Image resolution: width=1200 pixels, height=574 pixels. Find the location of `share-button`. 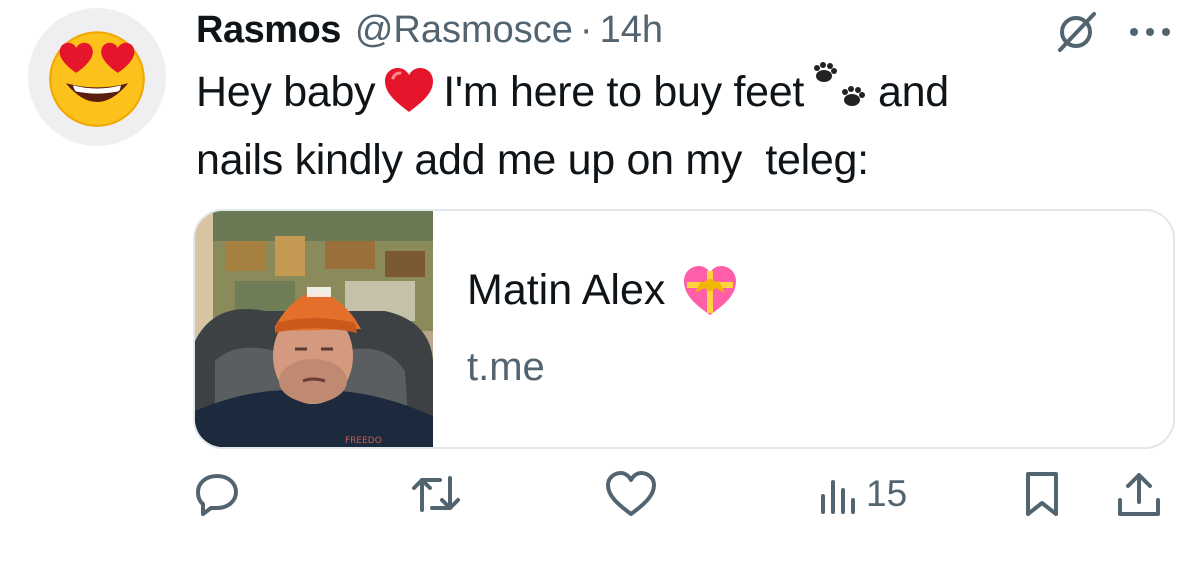

share-button is located at coordinates (1139, 495).